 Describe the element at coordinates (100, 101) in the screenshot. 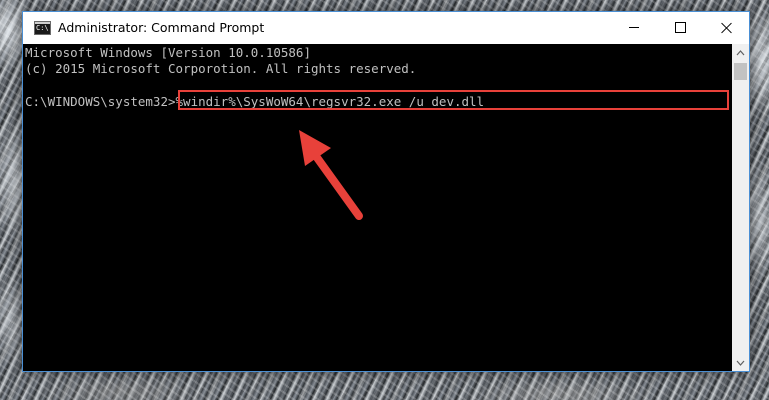

I see `prompt-text: C:\WINDOWS\system32>` at that location.